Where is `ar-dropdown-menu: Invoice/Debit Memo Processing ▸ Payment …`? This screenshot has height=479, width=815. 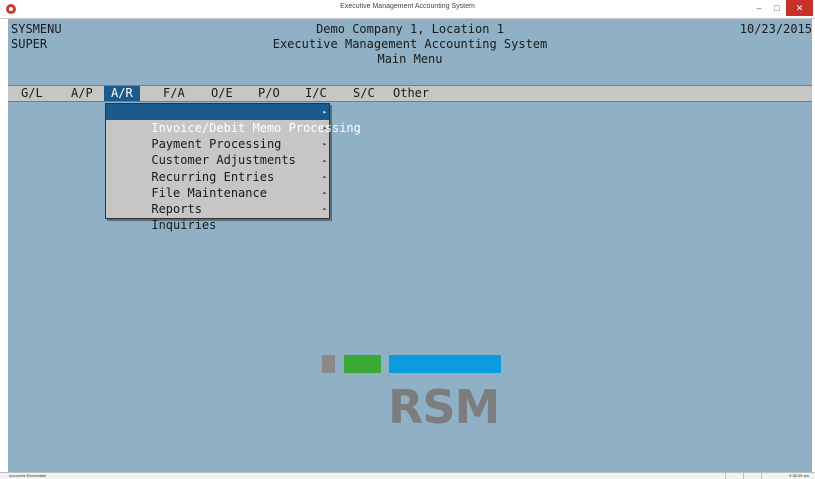 ar-dropdown-menu: Invoice/Debit Memo Processing ▸ Payment … is located at coordinates (233, 167).